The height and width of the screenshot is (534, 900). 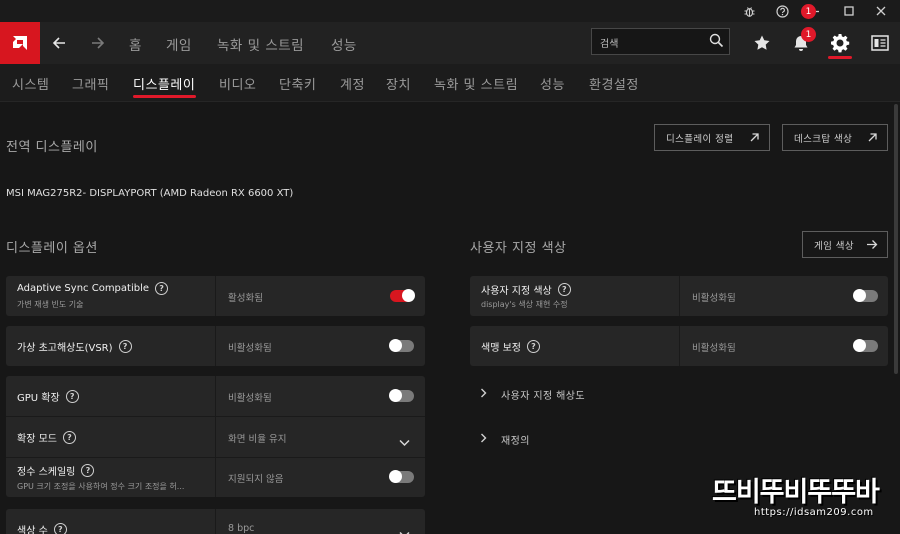 What do you see at coordinates (297, 83) in the screenshot?
I see `tab-hotkeys: 단축키` at bounding box center [297, 83].